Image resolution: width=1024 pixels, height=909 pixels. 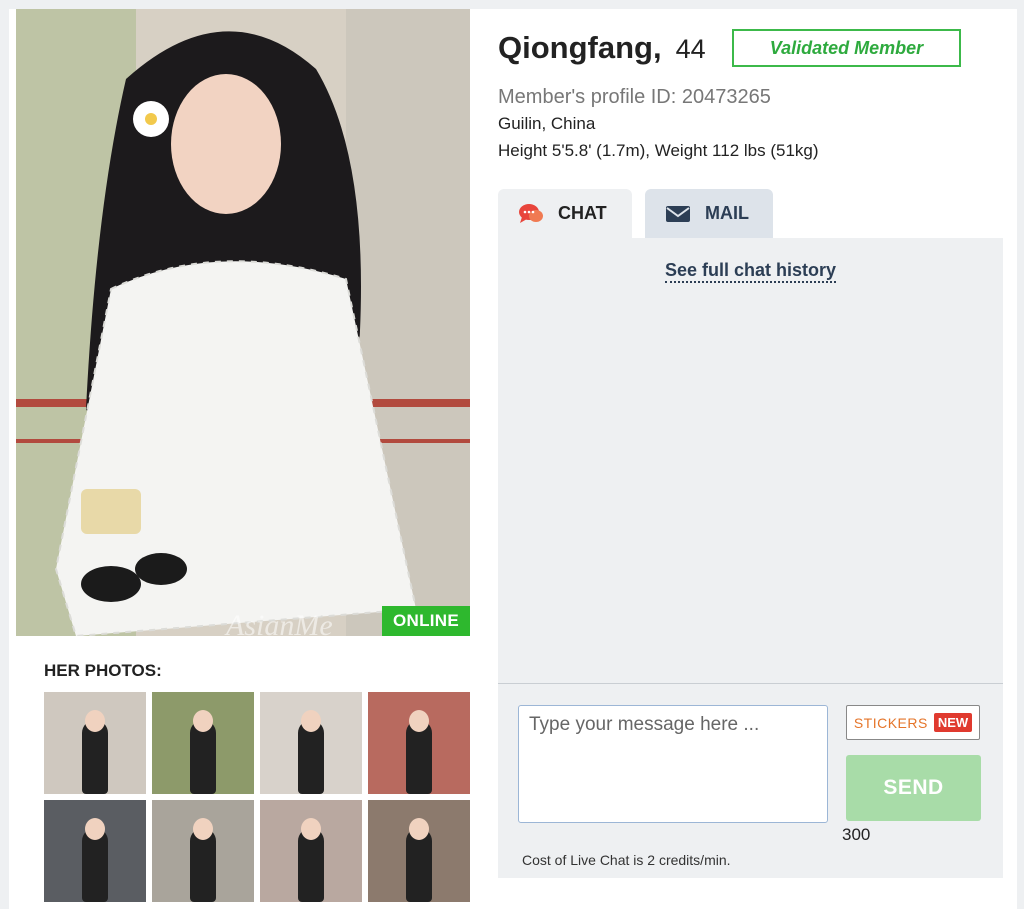 I want to click on online-status-badge: ONLINE, so click(x=426, y=621).